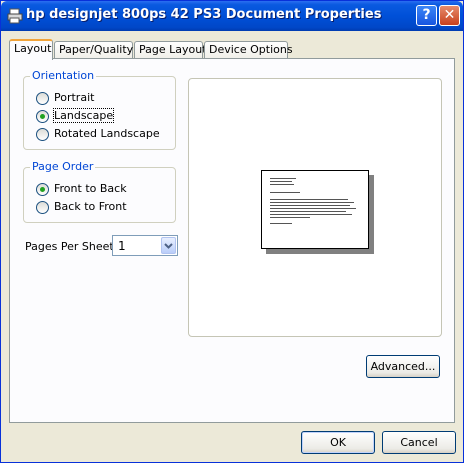 The height and width of the screenshot is (463, 464). I want to click on orientation-label: Orientation, so click(63, 75).